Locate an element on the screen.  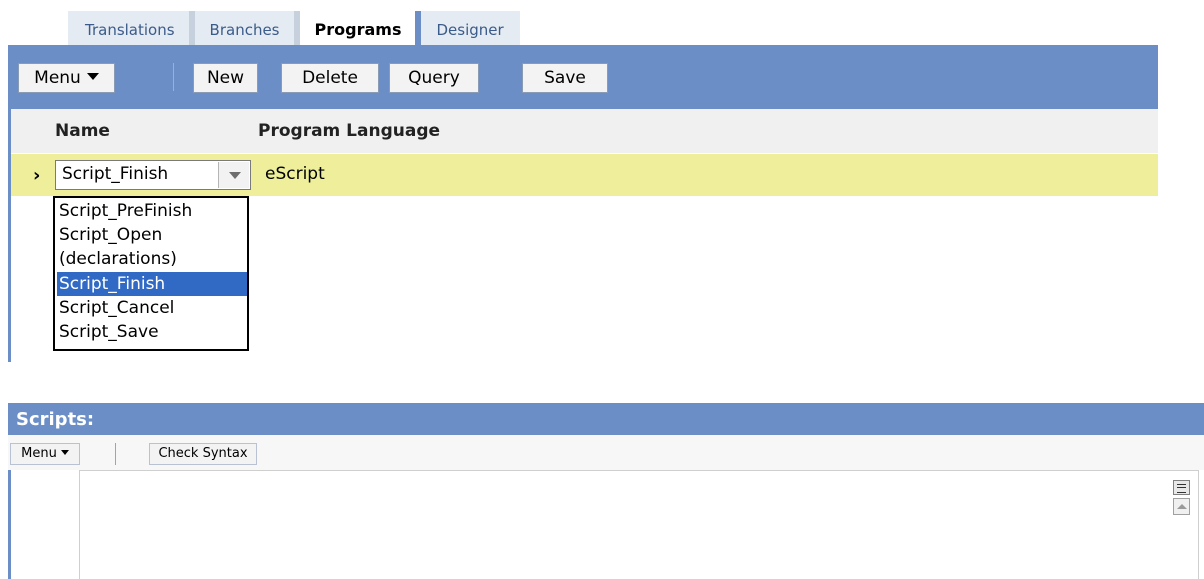
menu-button: Menu is located at coordinates (66, 78).